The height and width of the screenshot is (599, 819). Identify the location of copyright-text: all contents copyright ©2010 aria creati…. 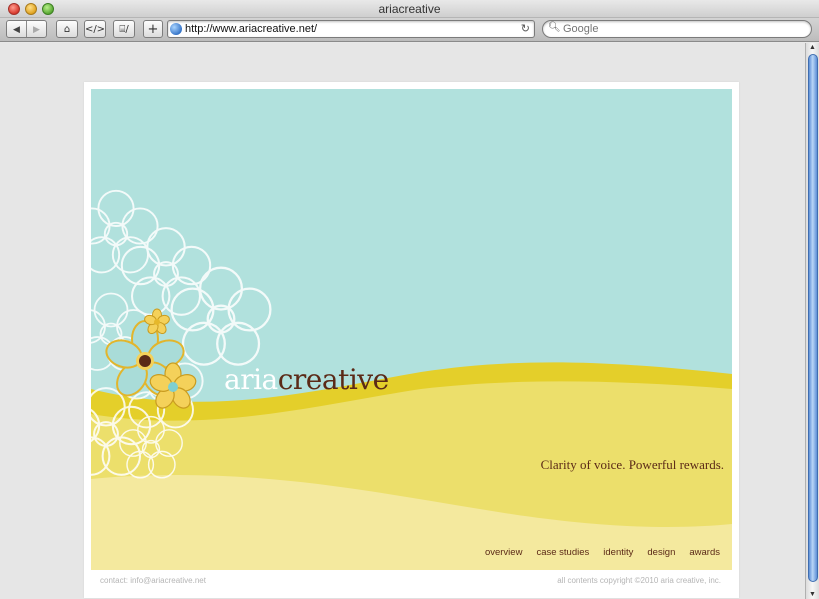
(639, 580).